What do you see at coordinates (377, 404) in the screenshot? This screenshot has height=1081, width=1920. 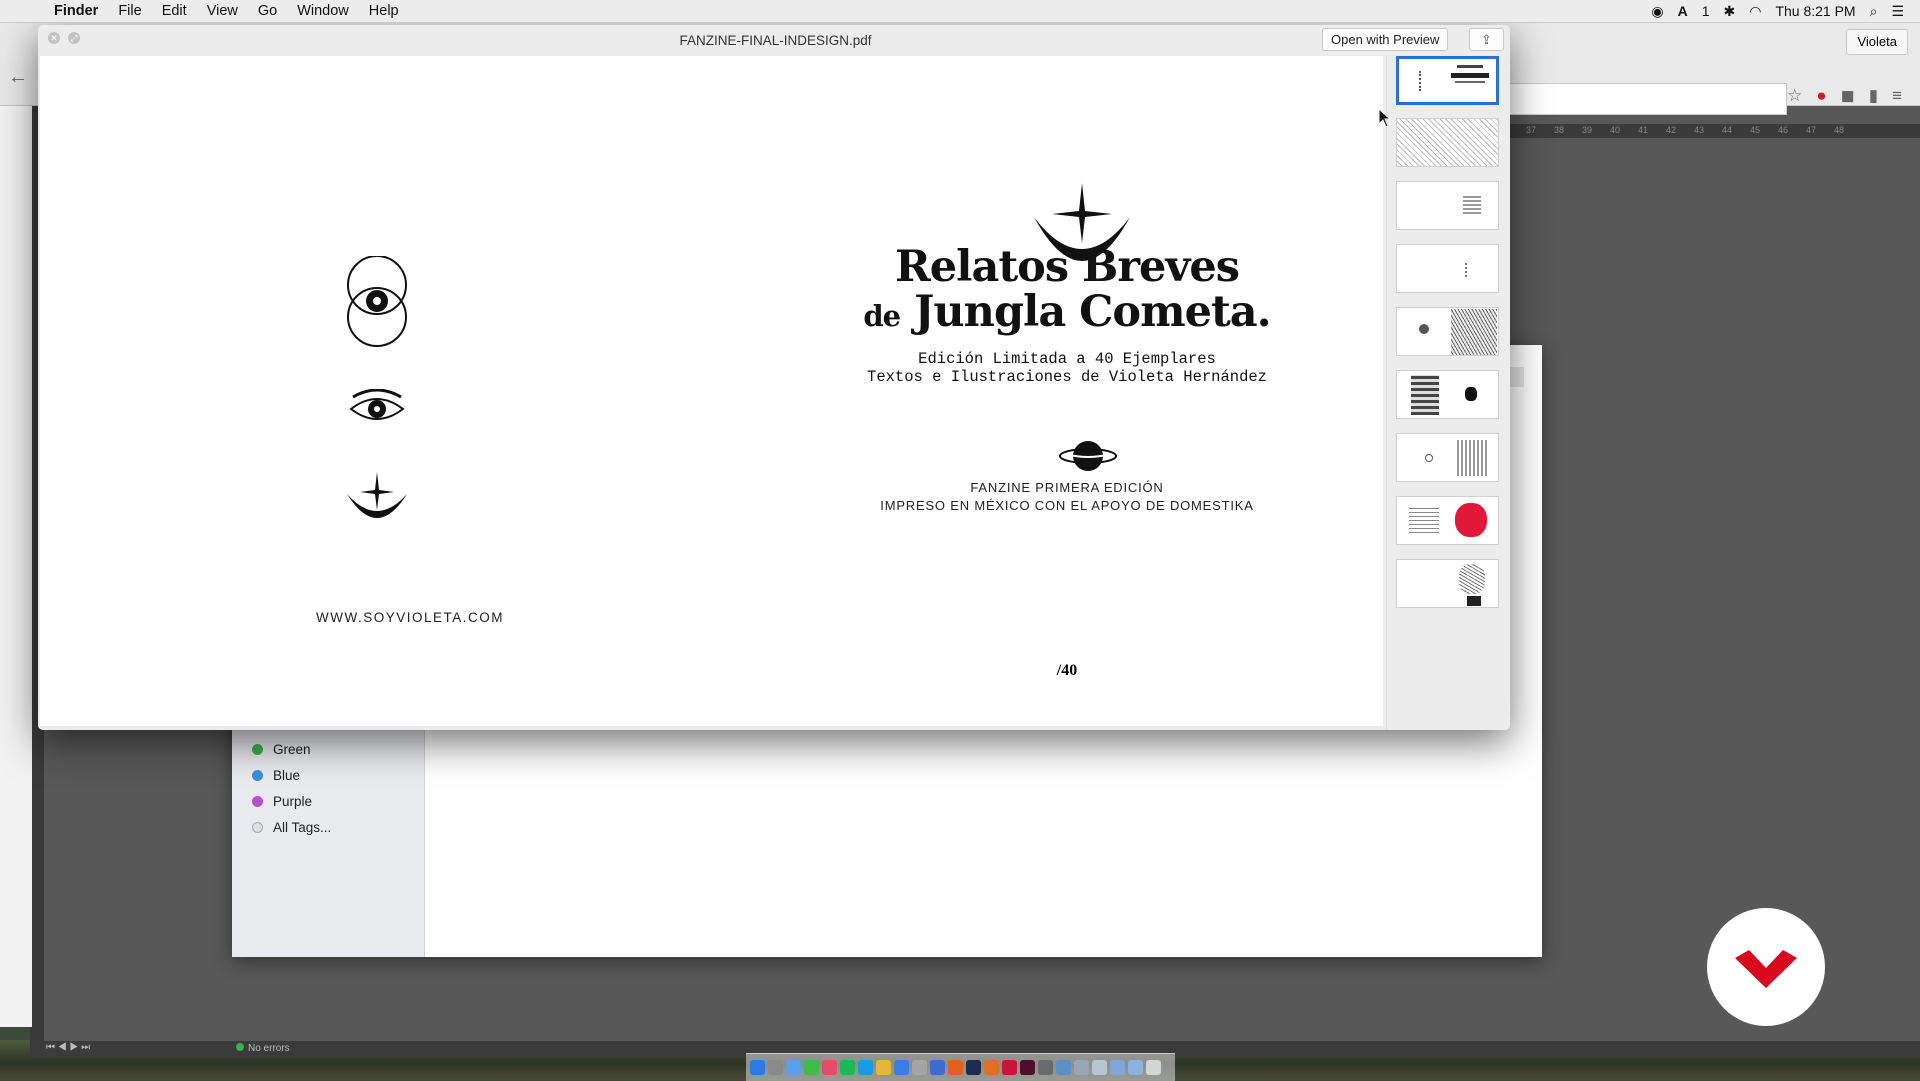 I see `eye-icon` at bounding box center [377, 404].